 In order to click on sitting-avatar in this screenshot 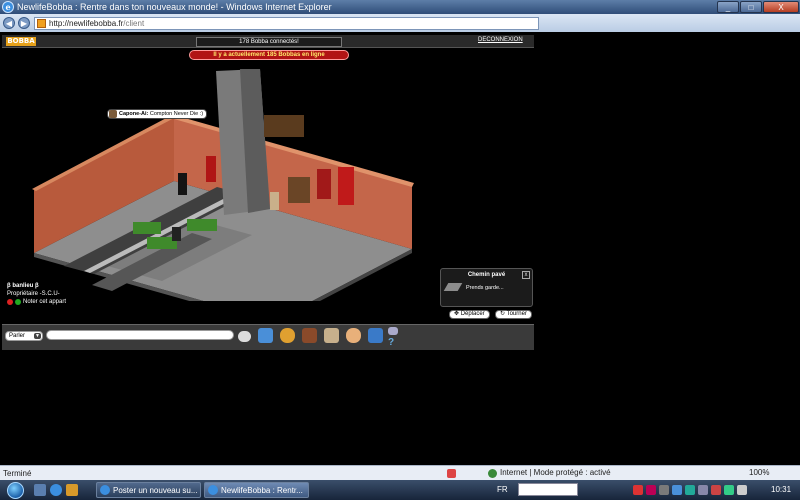, I will do `click(176, 234)`.